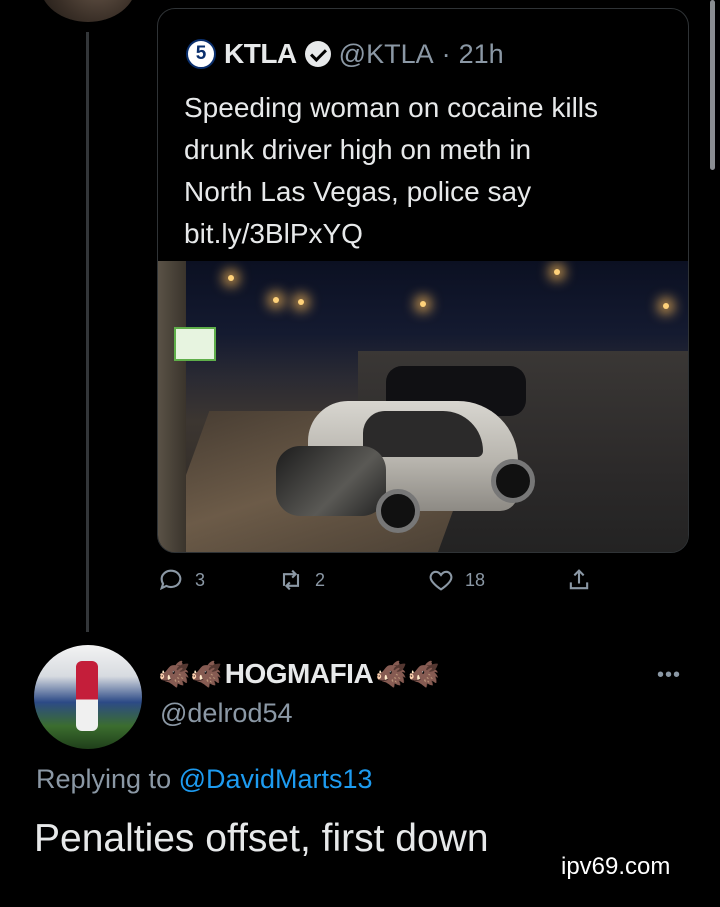  I want to click on reply-count: 3, so click(200, 579).